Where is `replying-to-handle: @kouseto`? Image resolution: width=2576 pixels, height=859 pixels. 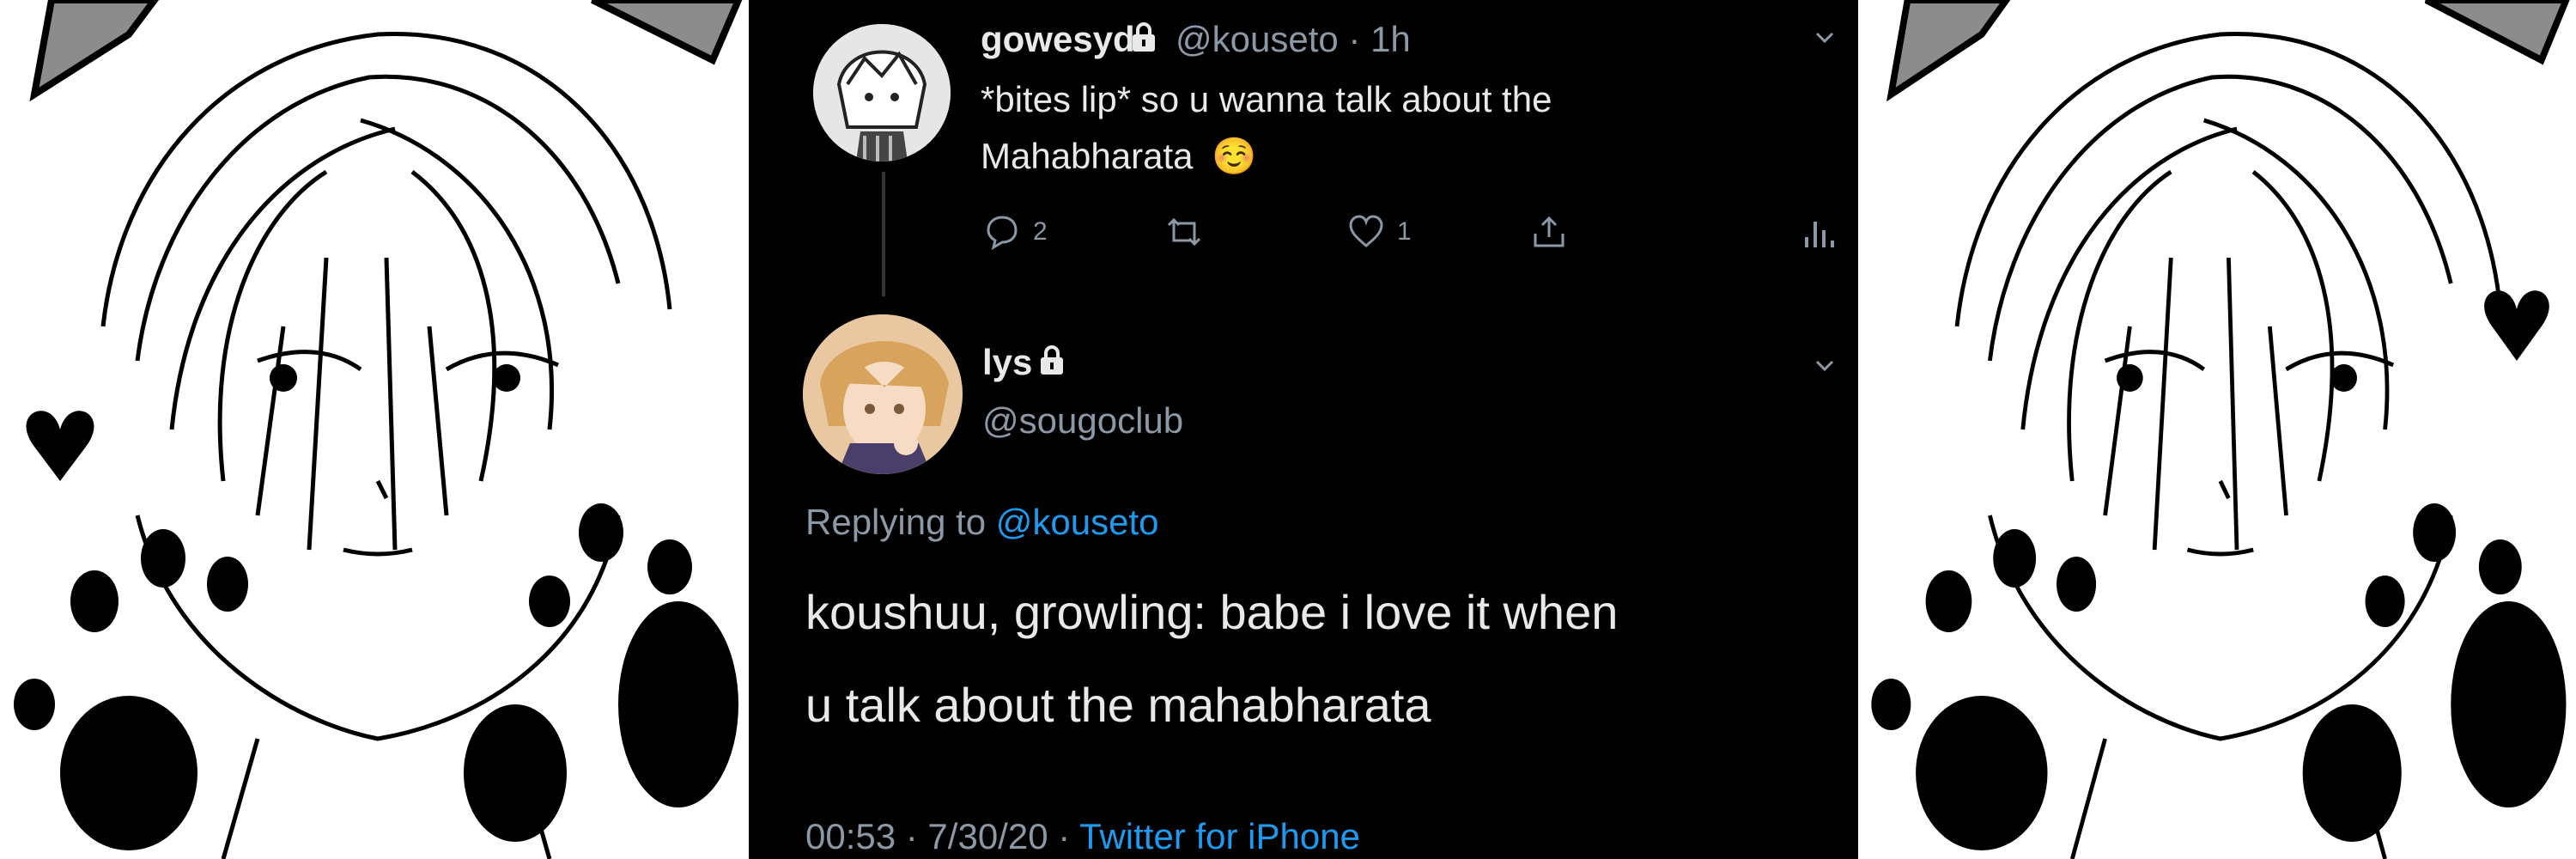
replying-to-handle: @kouseto is located at coordinates (1078, 522).